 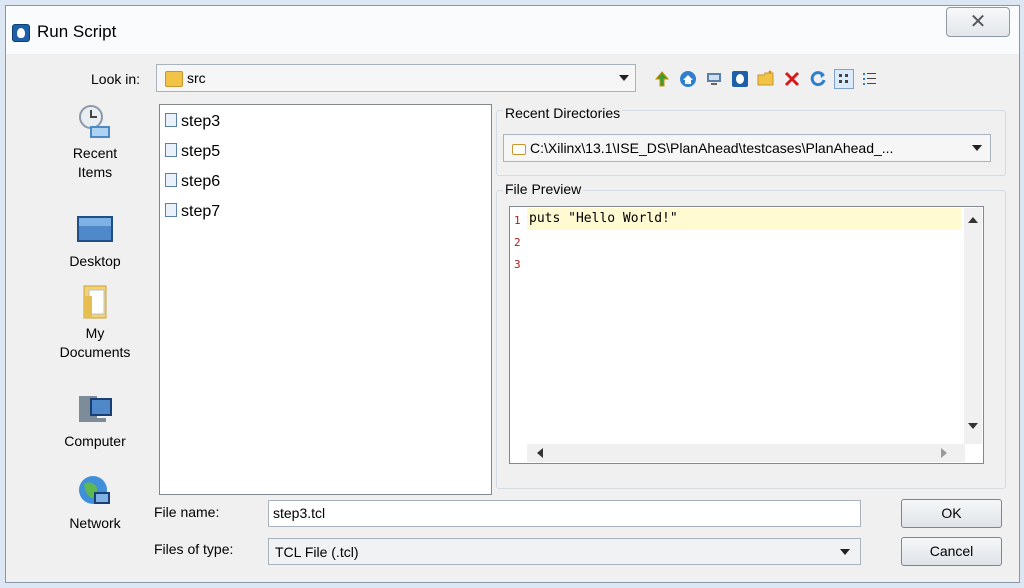 What do you see at coordinates (95, 143) in the screenshot?
I see `place-recent-items: Recent Items` at bounding box center [95, 143].